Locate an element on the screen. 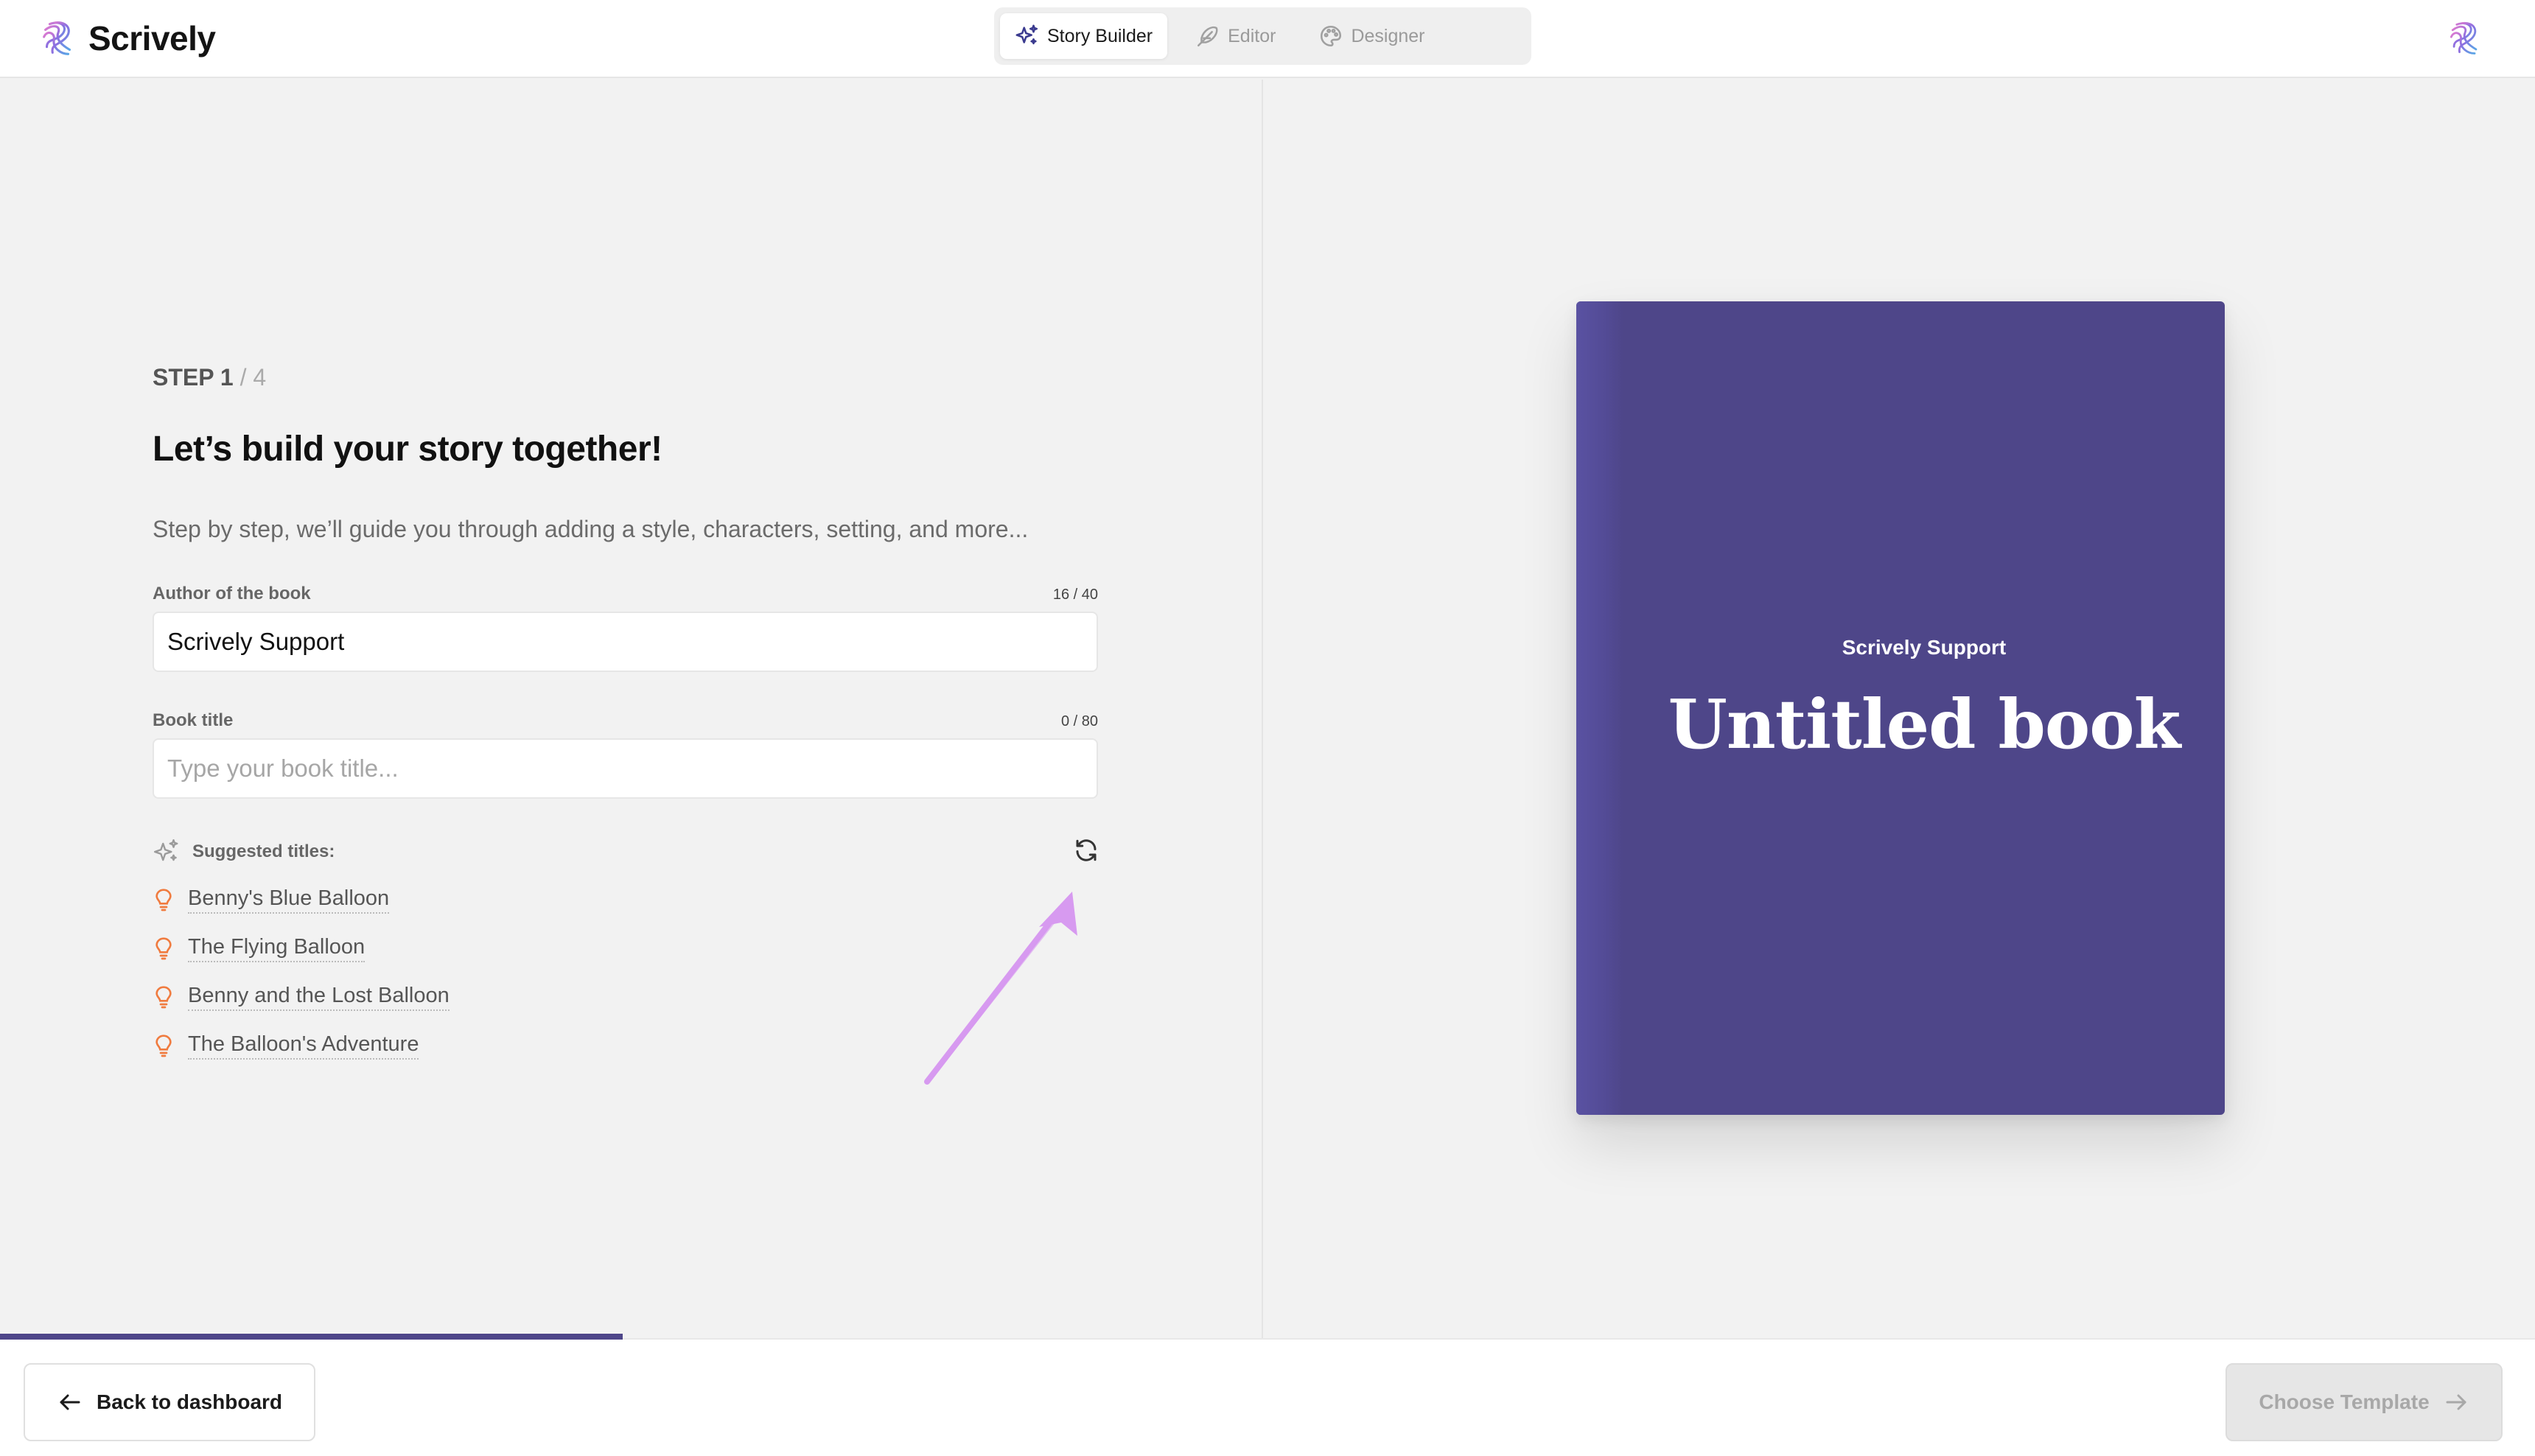  palette-icon is located at coordinates (1331, 36).